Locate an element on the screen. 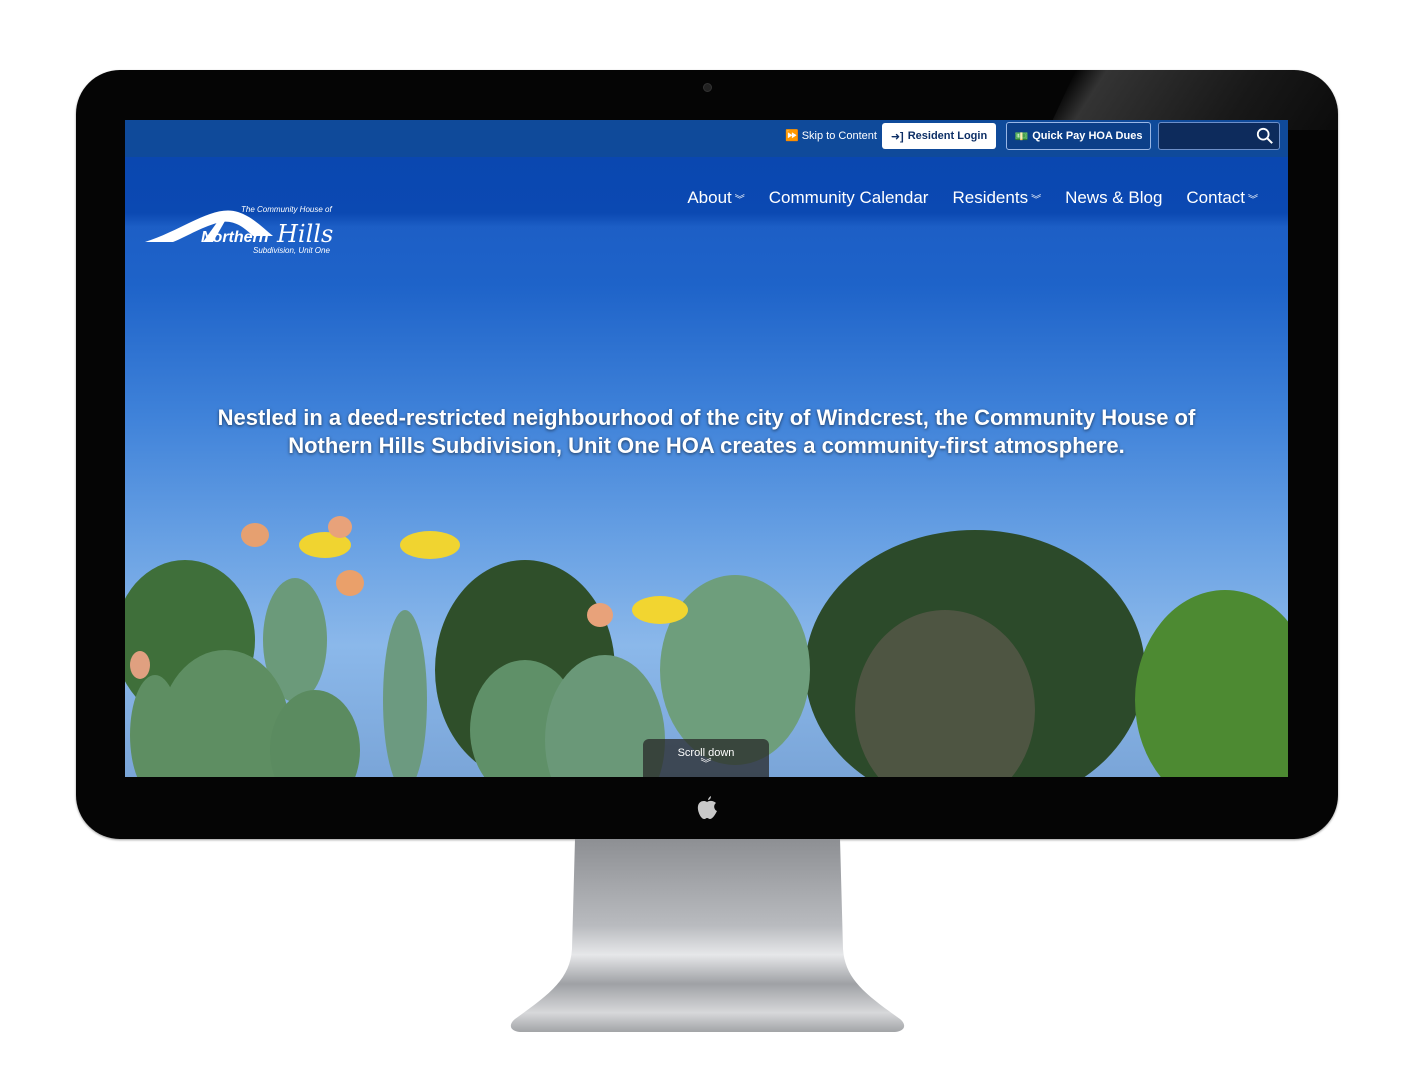  login-label: Resident Login is located at coordinates (947, 136).